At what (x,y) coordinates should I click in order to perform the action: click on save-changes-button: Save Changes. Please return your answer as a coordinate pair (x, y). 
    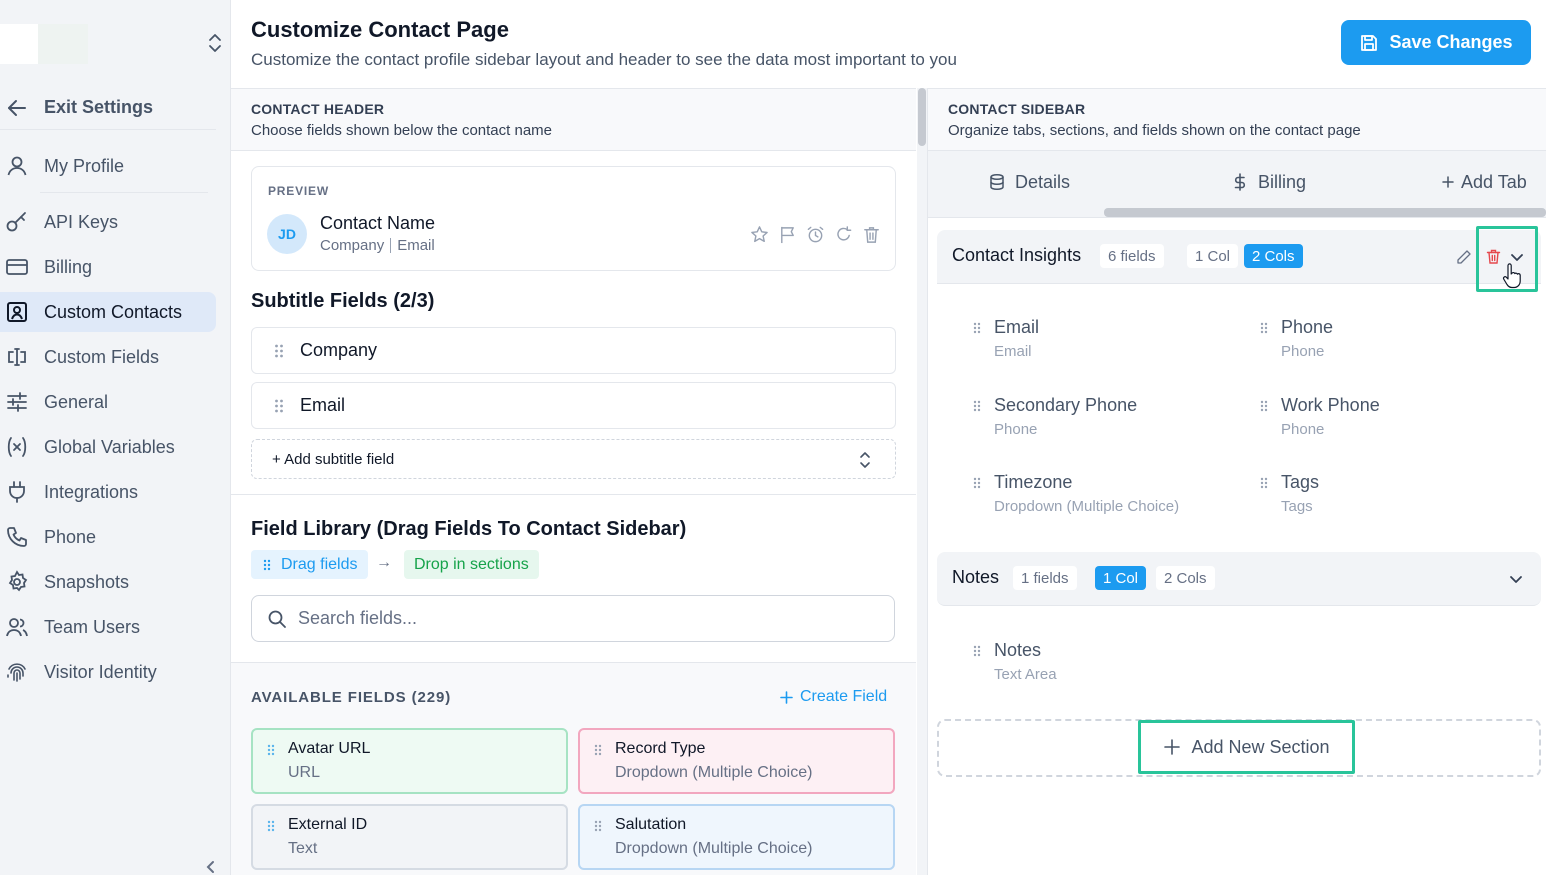
    Looking at the image, I should click on (1436, 42).